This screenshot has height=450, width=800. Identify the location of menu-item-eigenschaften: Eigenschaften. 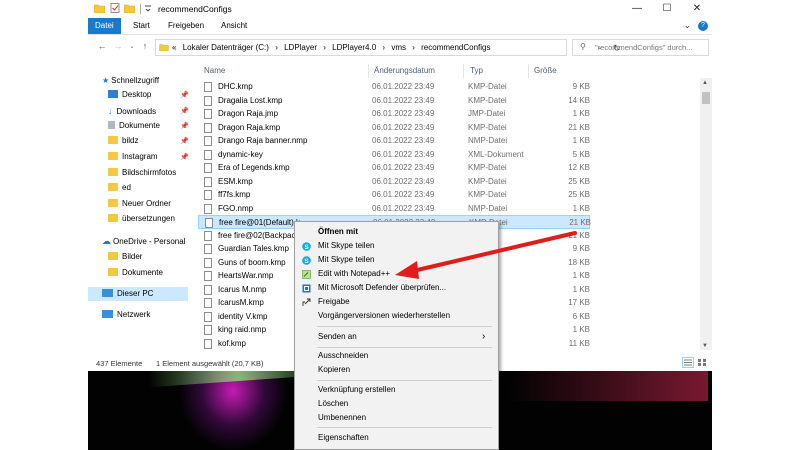
(396, 438).